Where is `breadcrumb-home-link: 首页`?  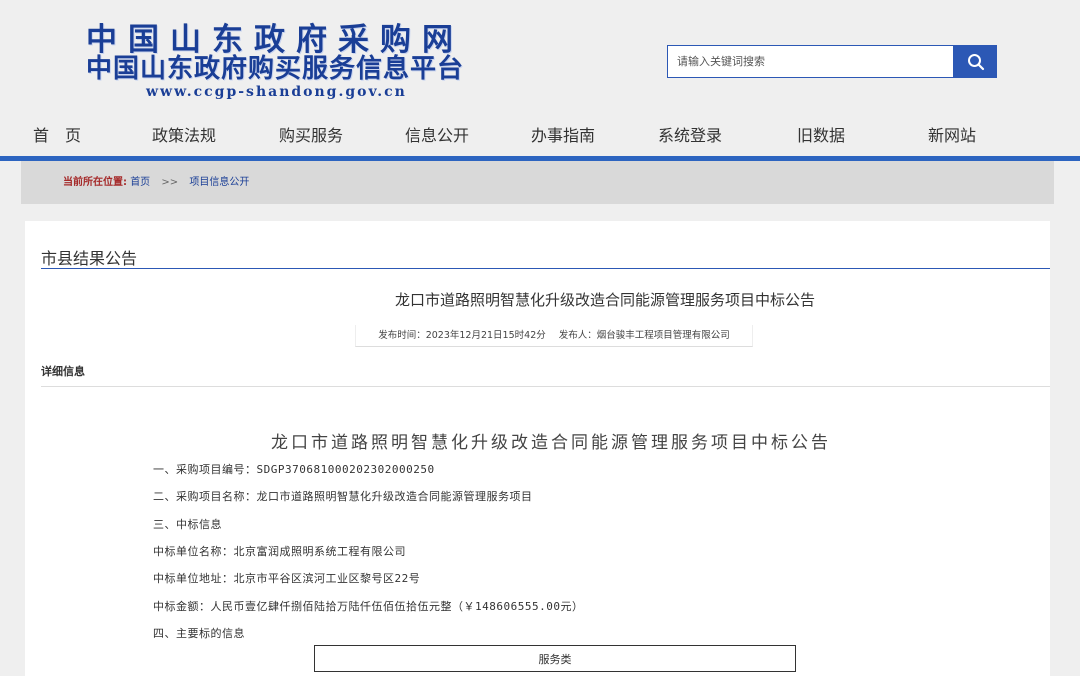
breadcrumb-home-link: 首页 is located at coordinates (140, 182).